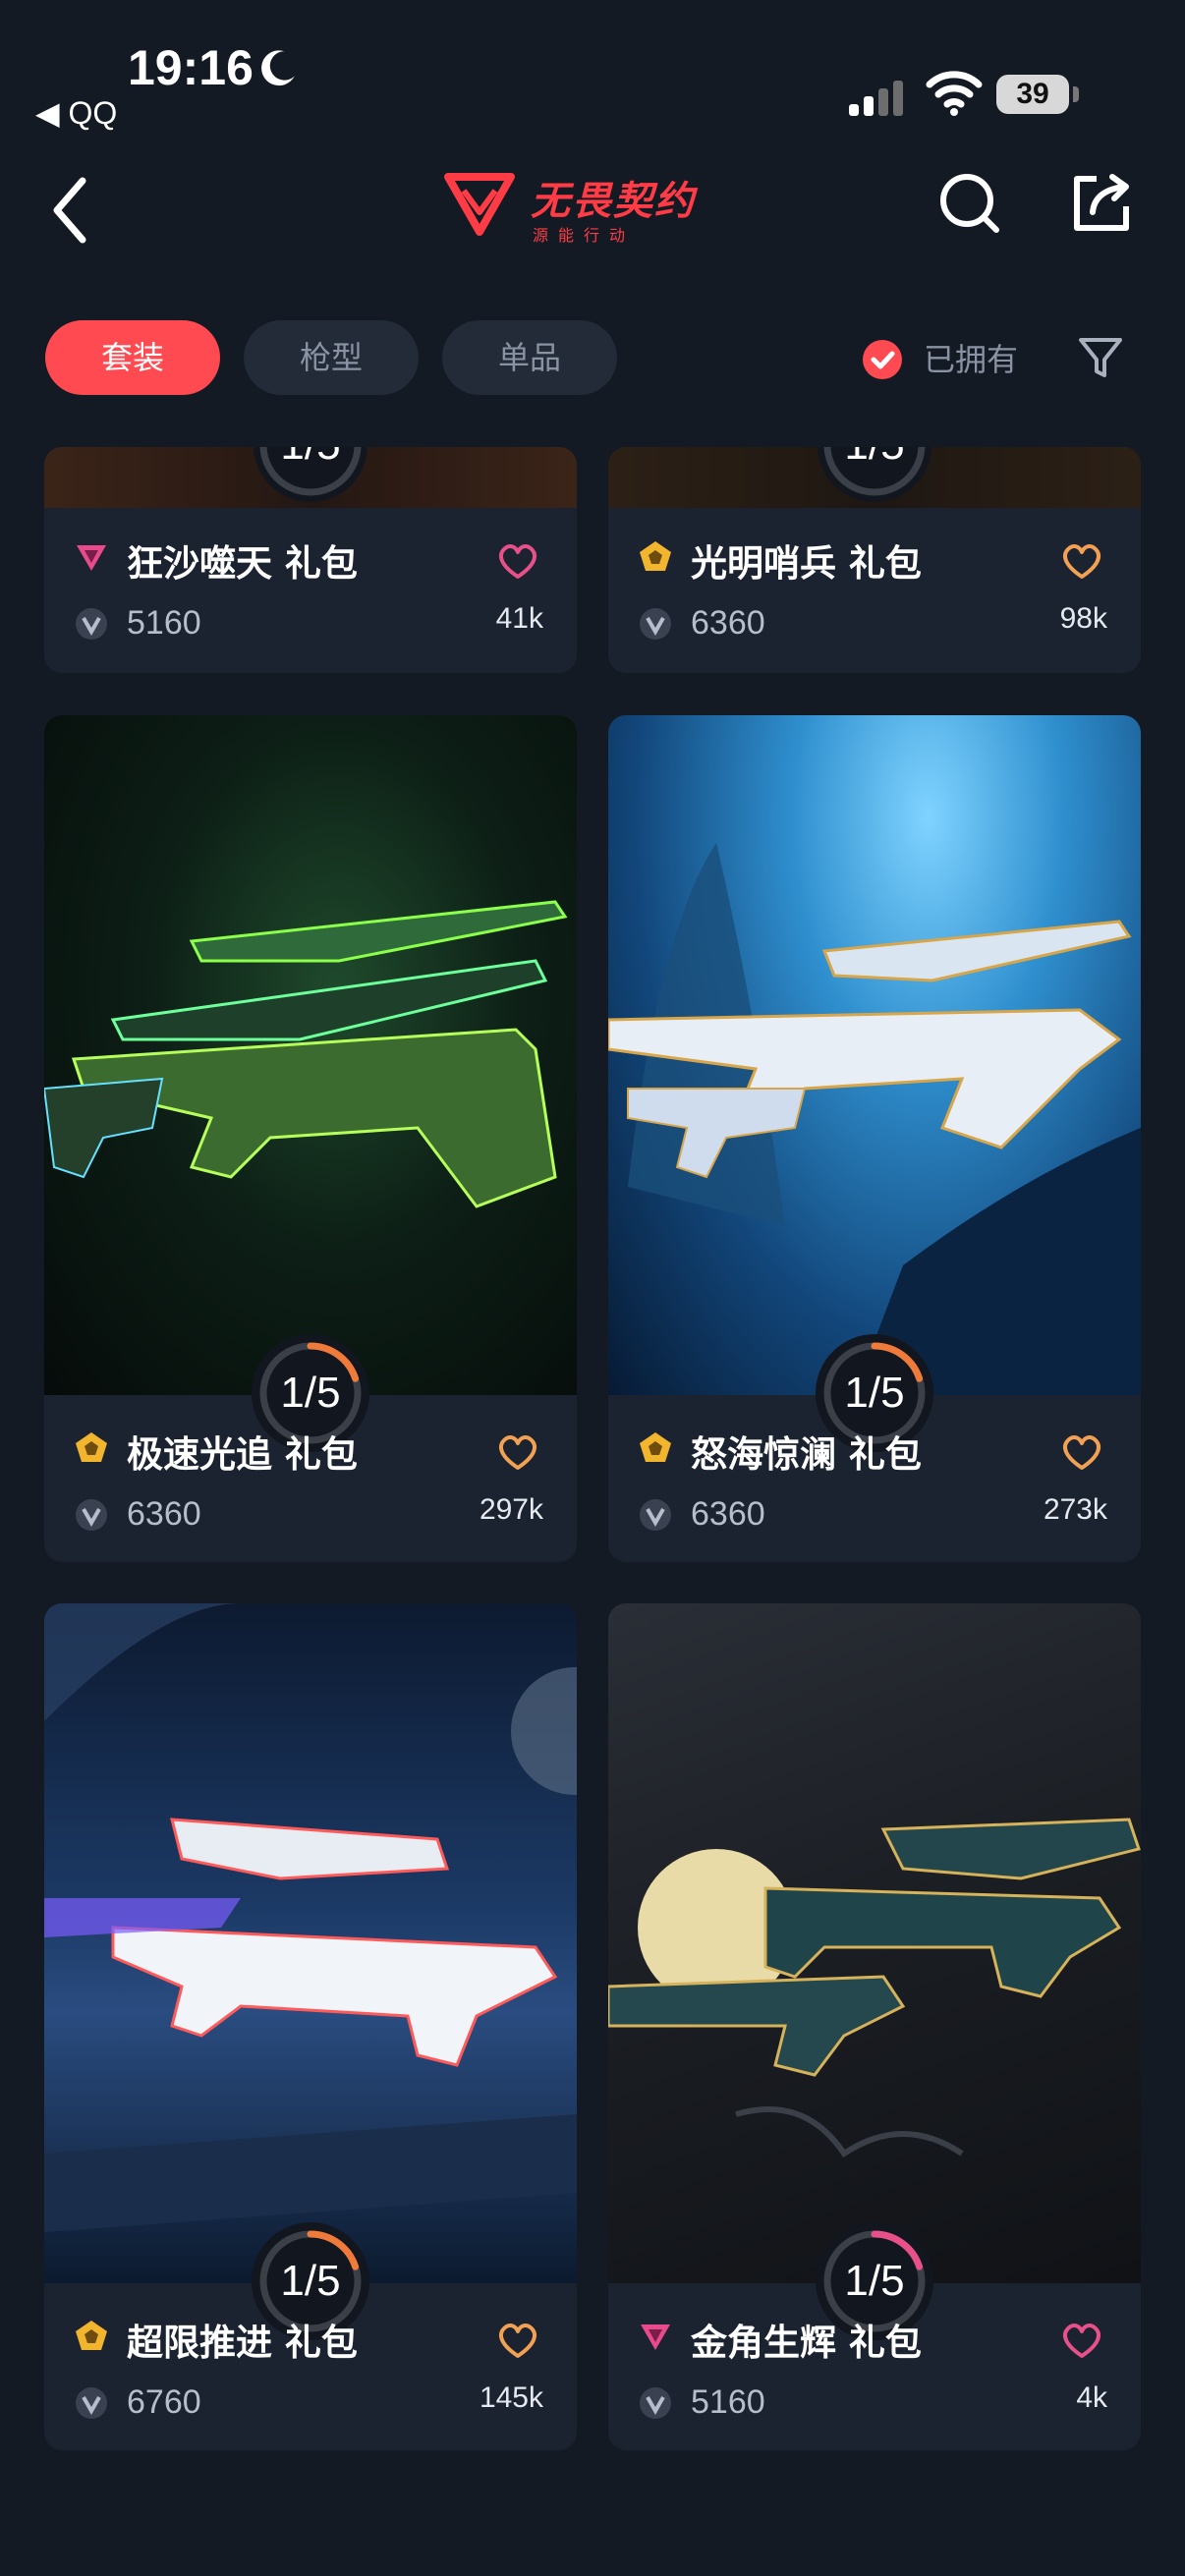 This screenshot has height=2576, width=1185. What do you see at coordinates (1083, 618) in the screenshot?
I see `like-count: 98k` at bounding box center [1083, 618].